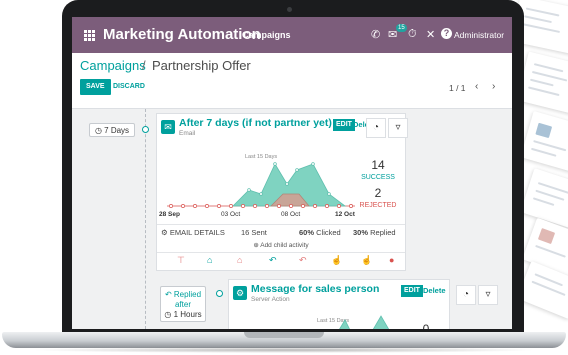  Describe the element at coordinates (168, 127) in the screenshot. I see `envelope-icon: ✉` at that location.